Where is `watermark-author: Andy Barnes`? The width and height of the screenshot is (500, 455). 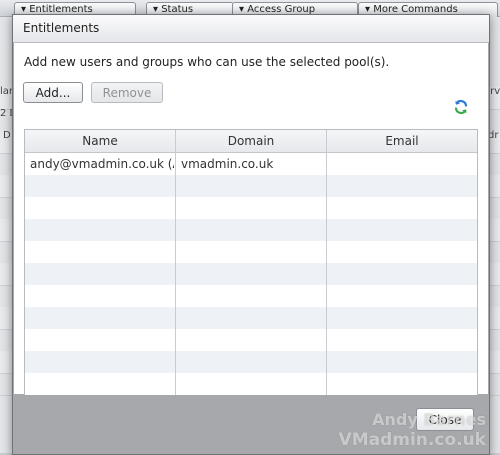
watermark-author: Andy Barnes is located at coordinates (429, 419).